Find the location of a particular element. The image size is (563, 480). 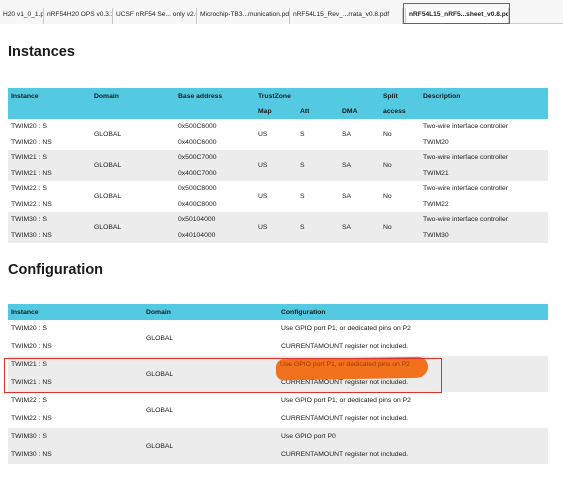

address-s: 0x500C6000 is located at coordinates (197, 126).